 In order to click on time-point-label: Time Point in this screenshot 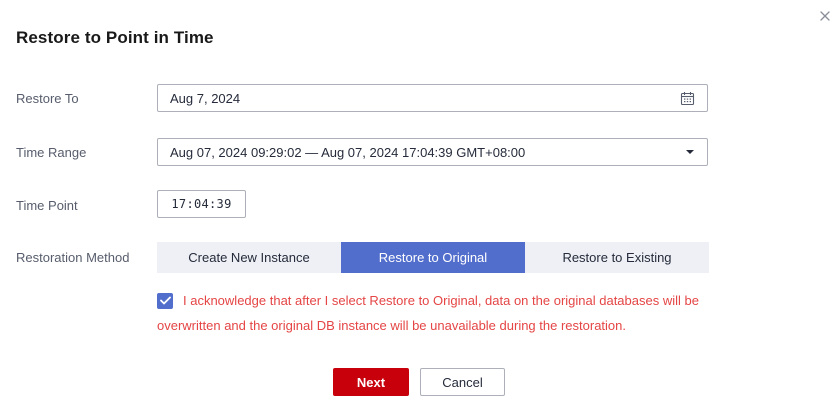, I will do `click(47, 205)`.